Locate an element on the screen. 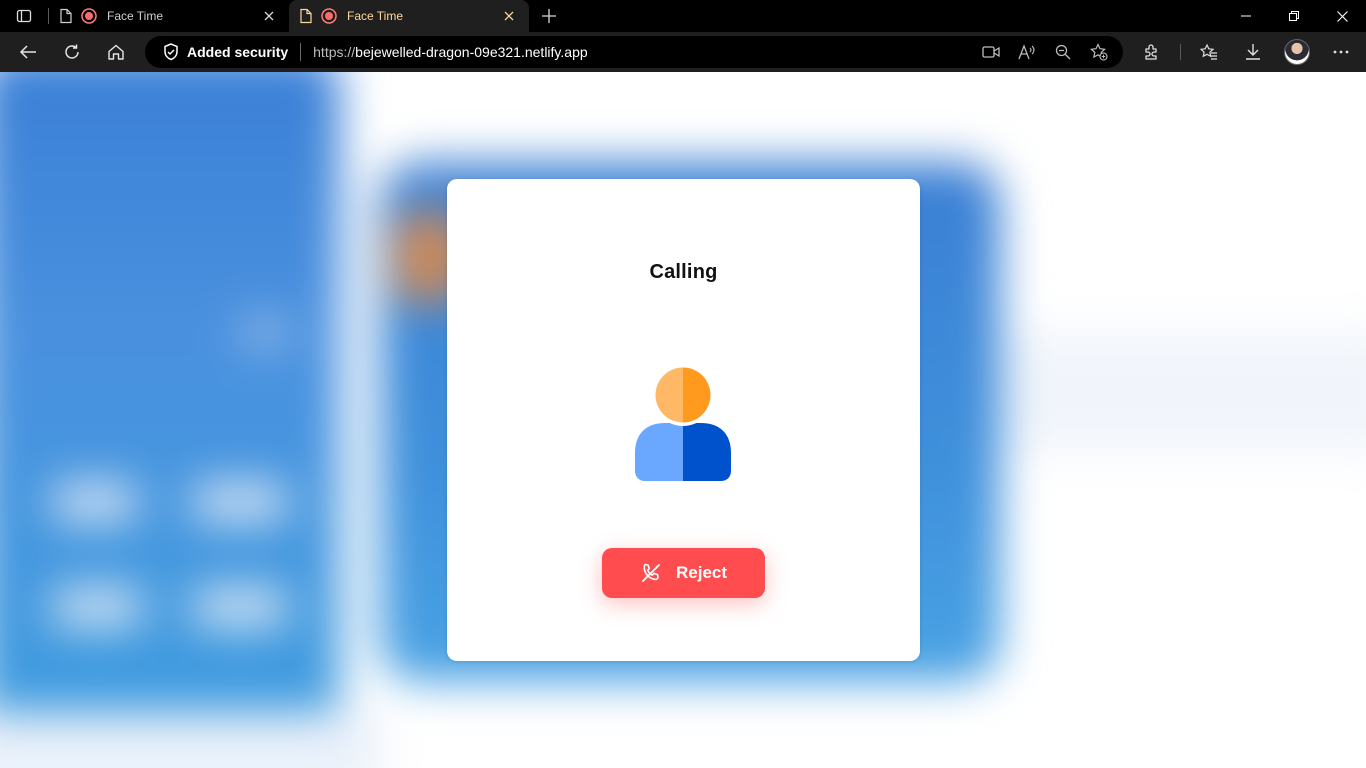 Image resolution: width=1366 pixels, height=768 pixels. minimize-icon is located at coordinates (1246, 16).